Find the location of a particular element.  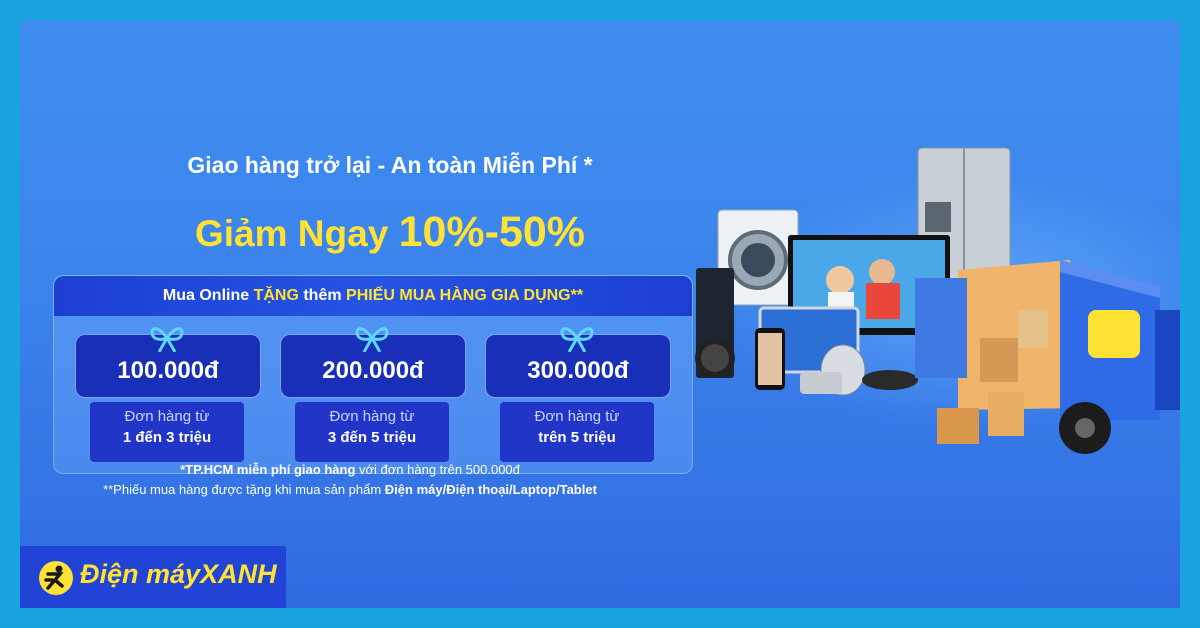

promo-head-part3: thêm is located at coordinates (322, 295).